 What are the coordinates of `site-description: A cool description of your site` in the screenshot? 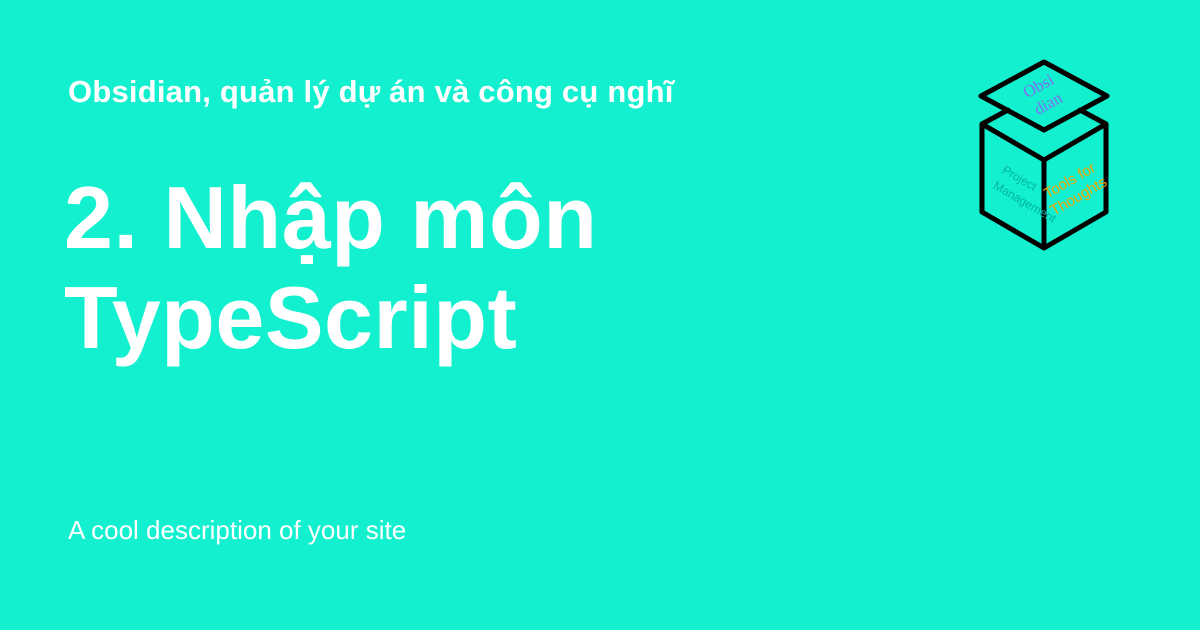 It's located at (237, 530).